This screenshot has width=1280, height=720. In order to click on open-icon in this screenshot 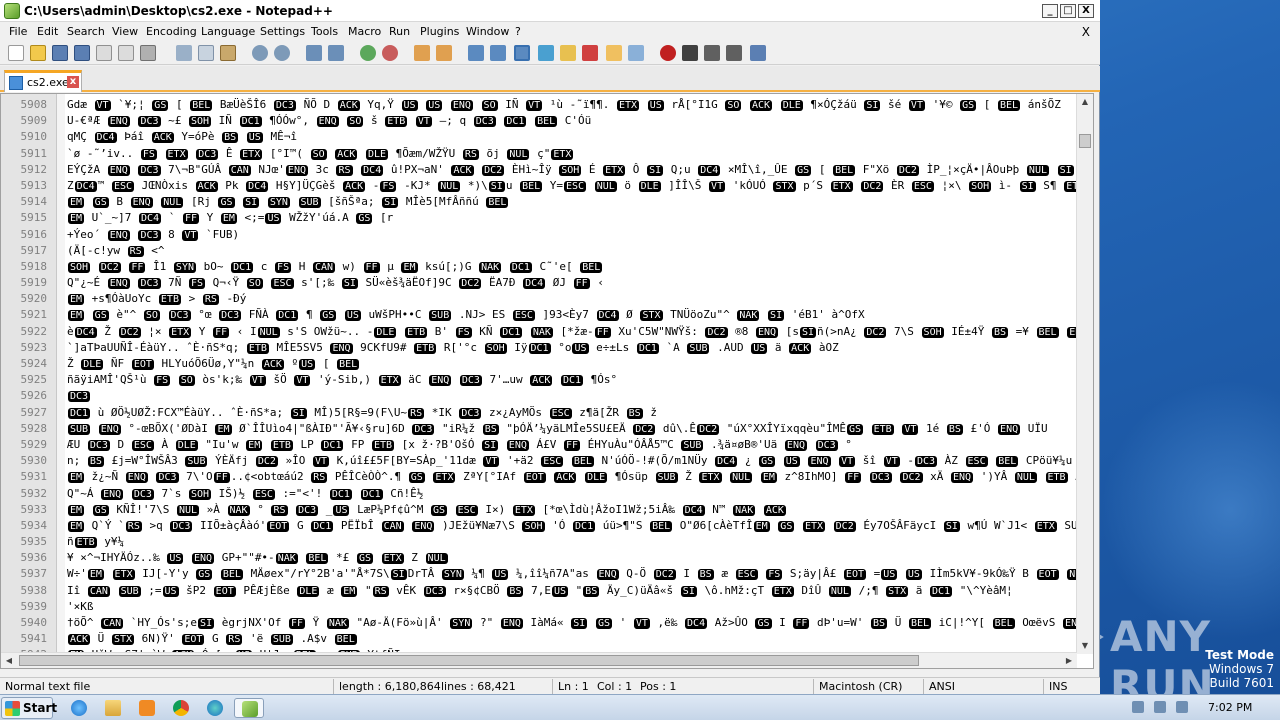, I will do `click(38, 53)`.